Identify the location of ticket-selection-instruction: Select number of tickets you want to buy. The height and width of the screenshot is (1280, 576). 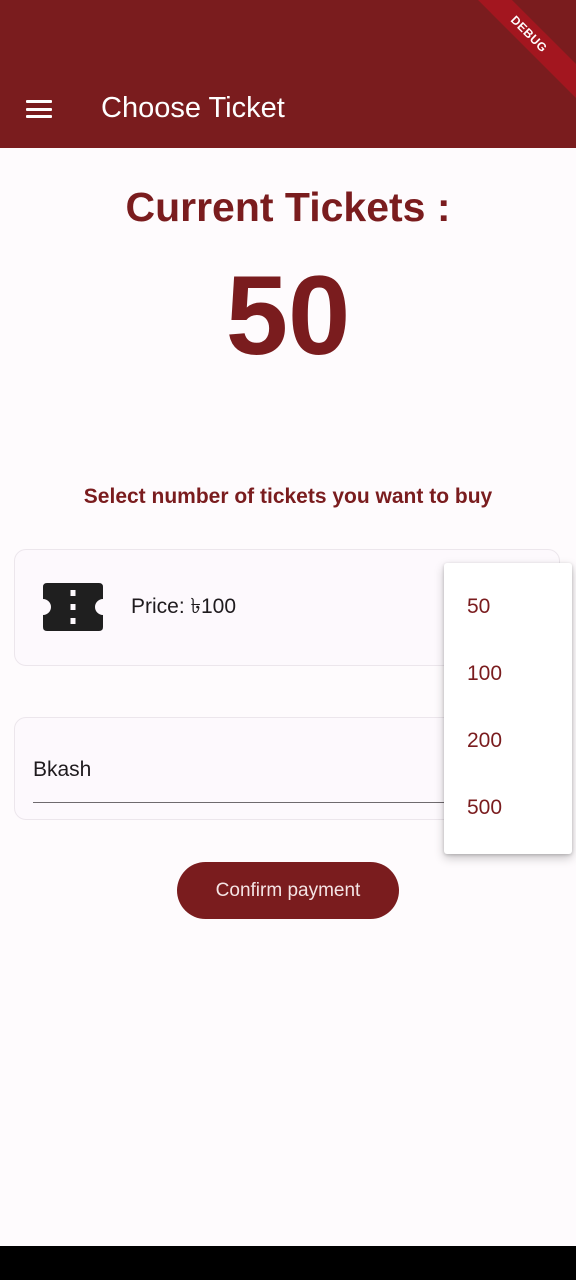
(288, 496).